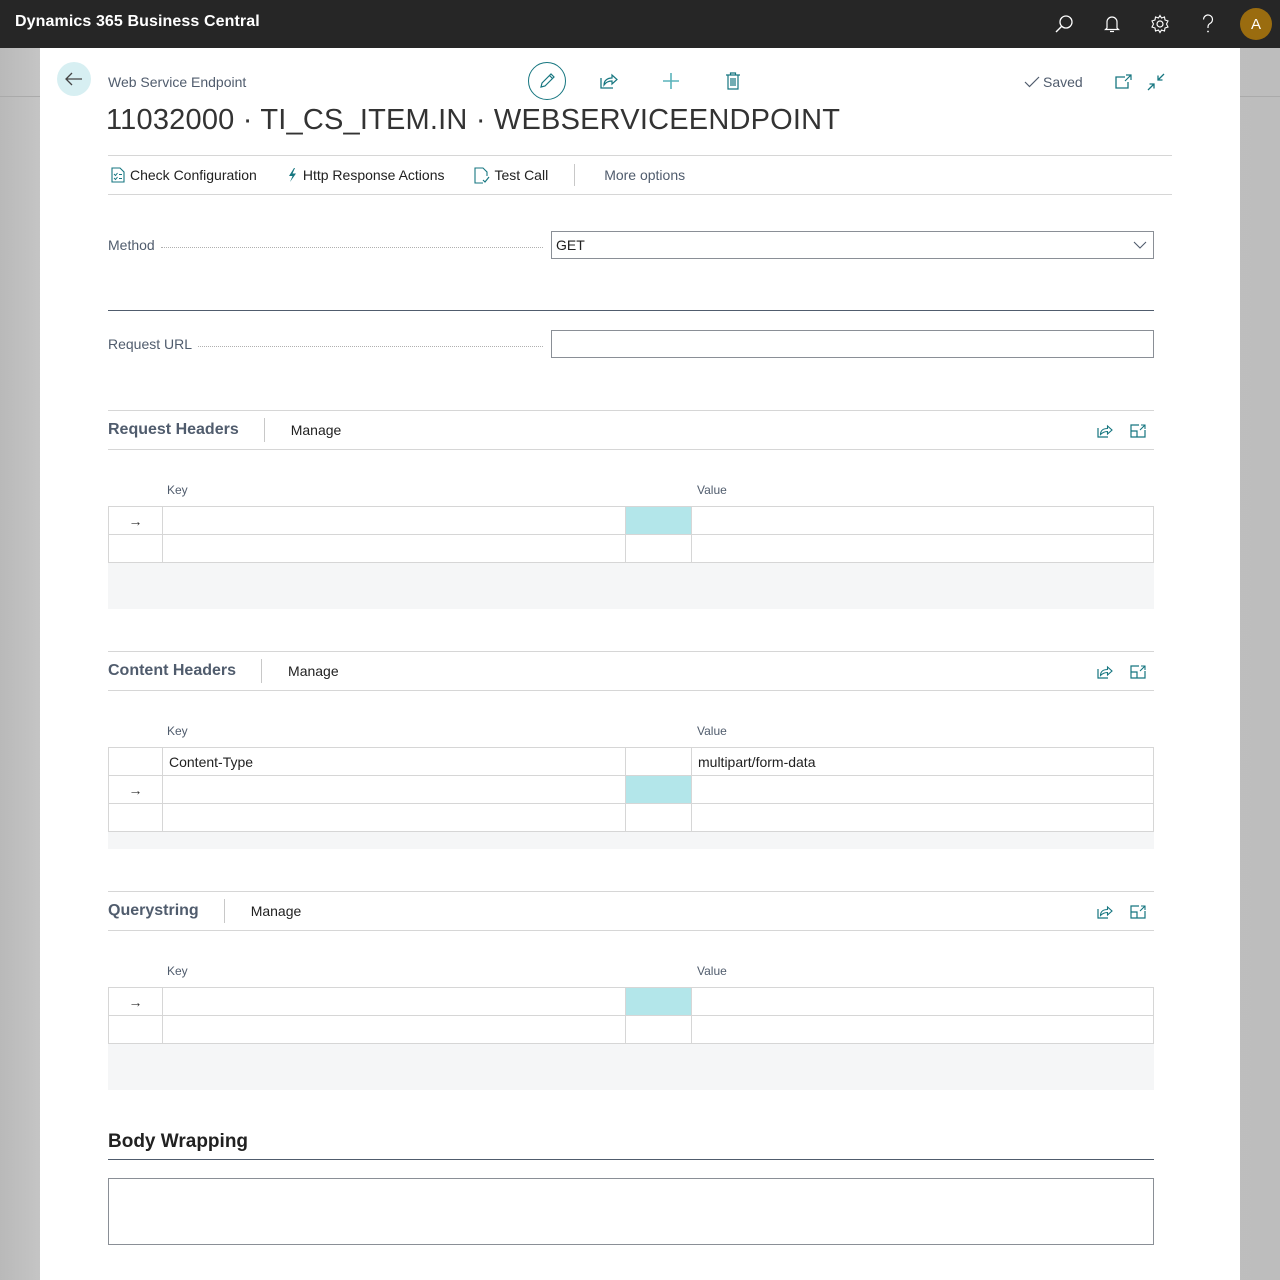 This screenshot has height=1280, width=1280. I want to click on part-header: Request Headers Manage, so click(631, 430).